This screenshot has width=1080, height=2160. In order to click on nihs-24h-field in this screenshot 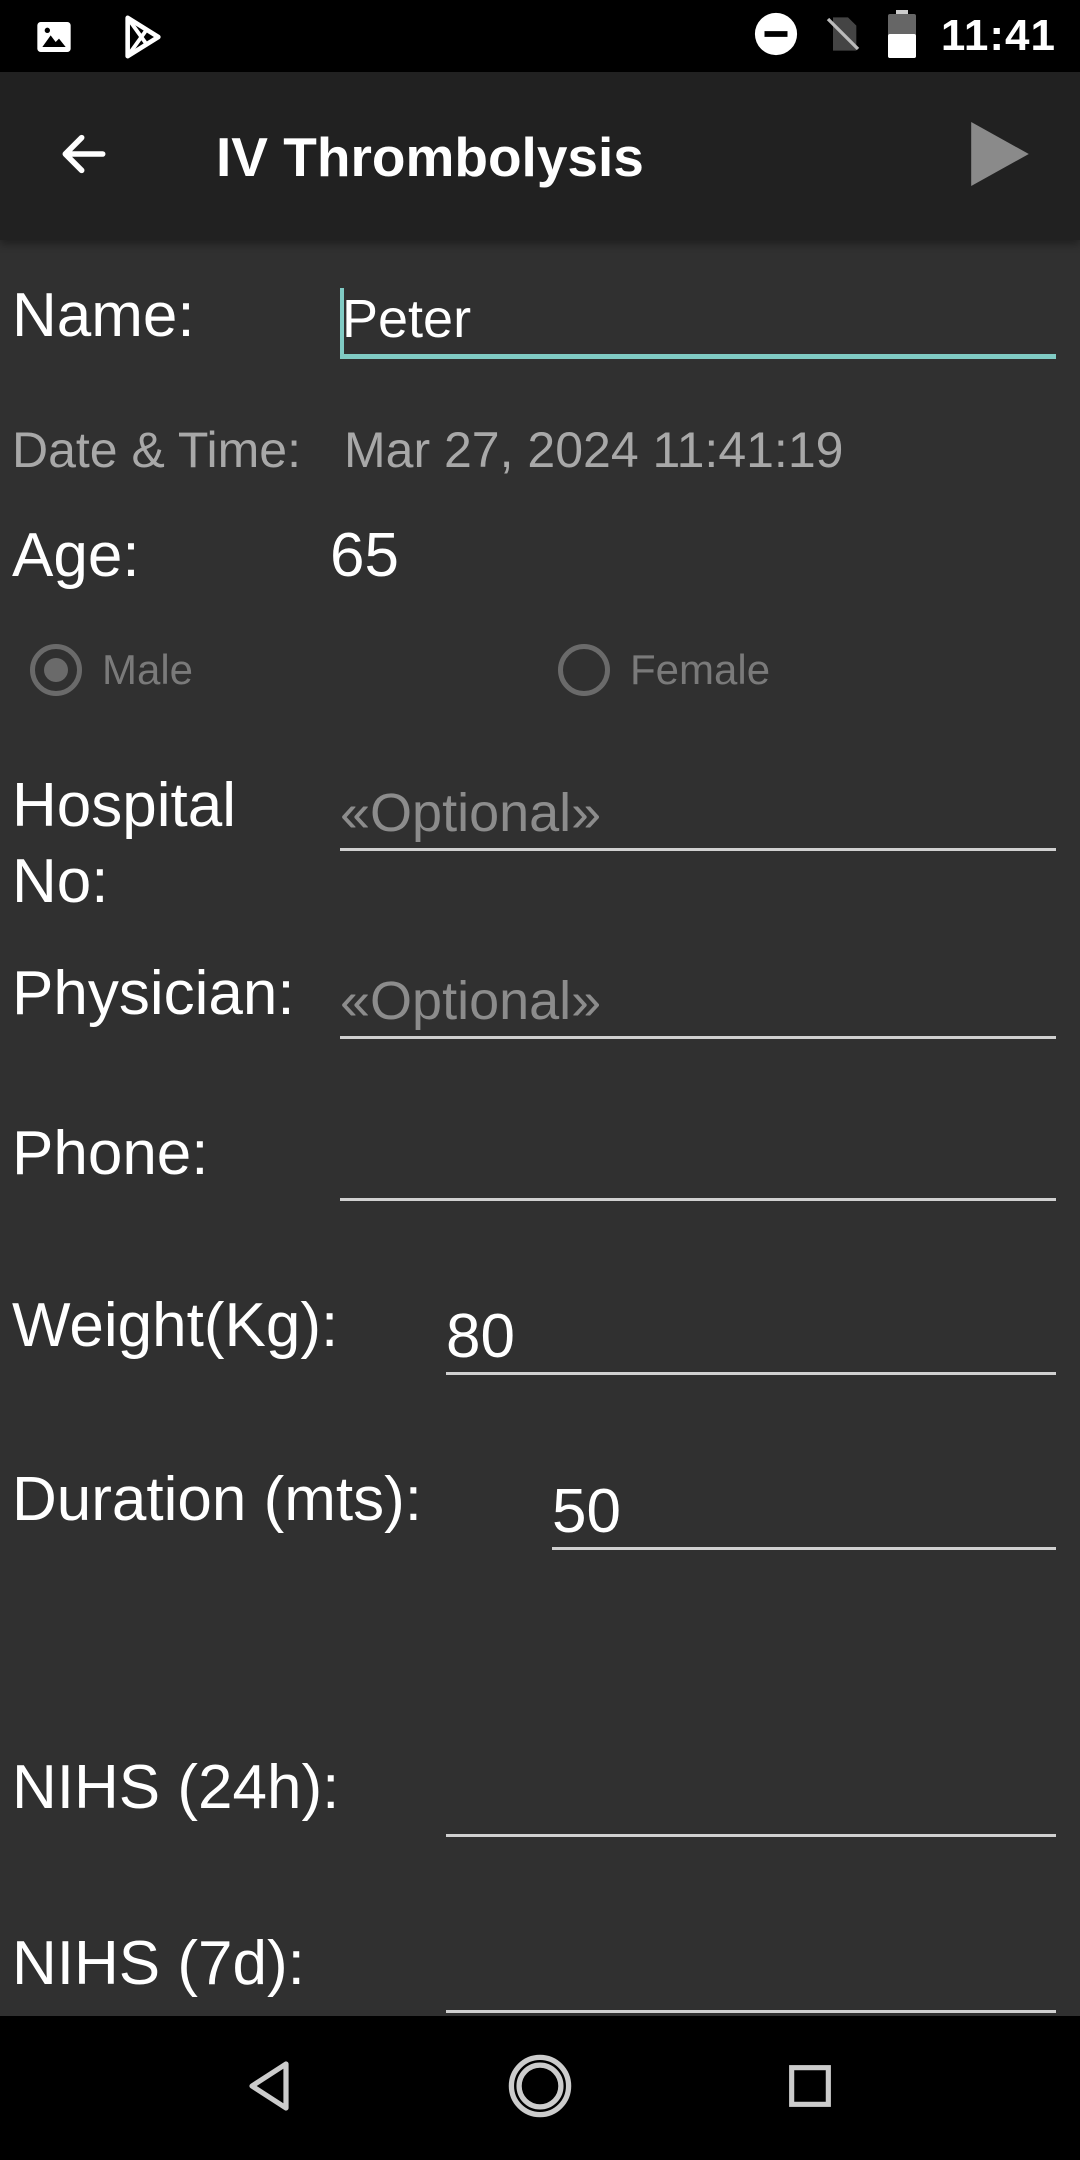, I will do `click(751, 1800)`.